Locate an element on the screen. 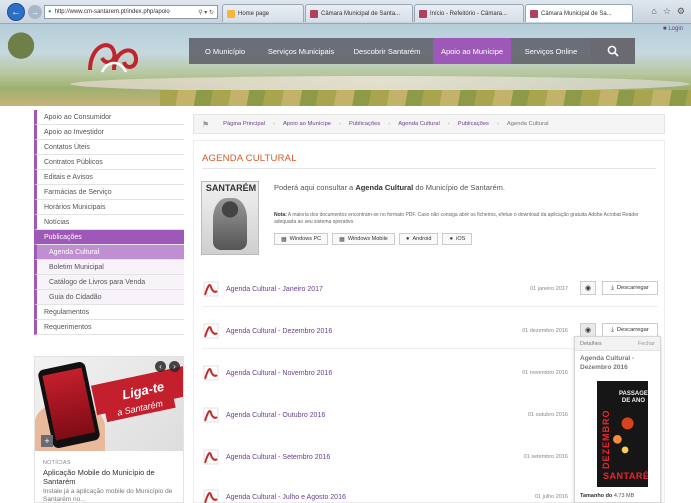 The height and width of the screenshot is (503, 691). home-icon: ⚑ is located at coordinates (205, 124).